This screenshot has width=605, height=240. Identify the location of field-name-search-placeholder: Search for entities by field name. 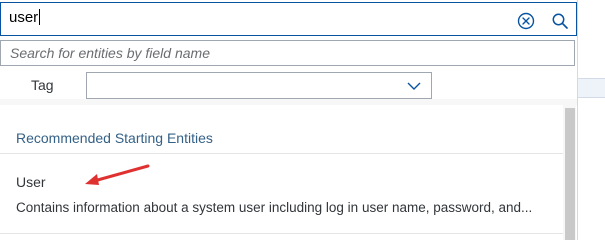
(110, 53).